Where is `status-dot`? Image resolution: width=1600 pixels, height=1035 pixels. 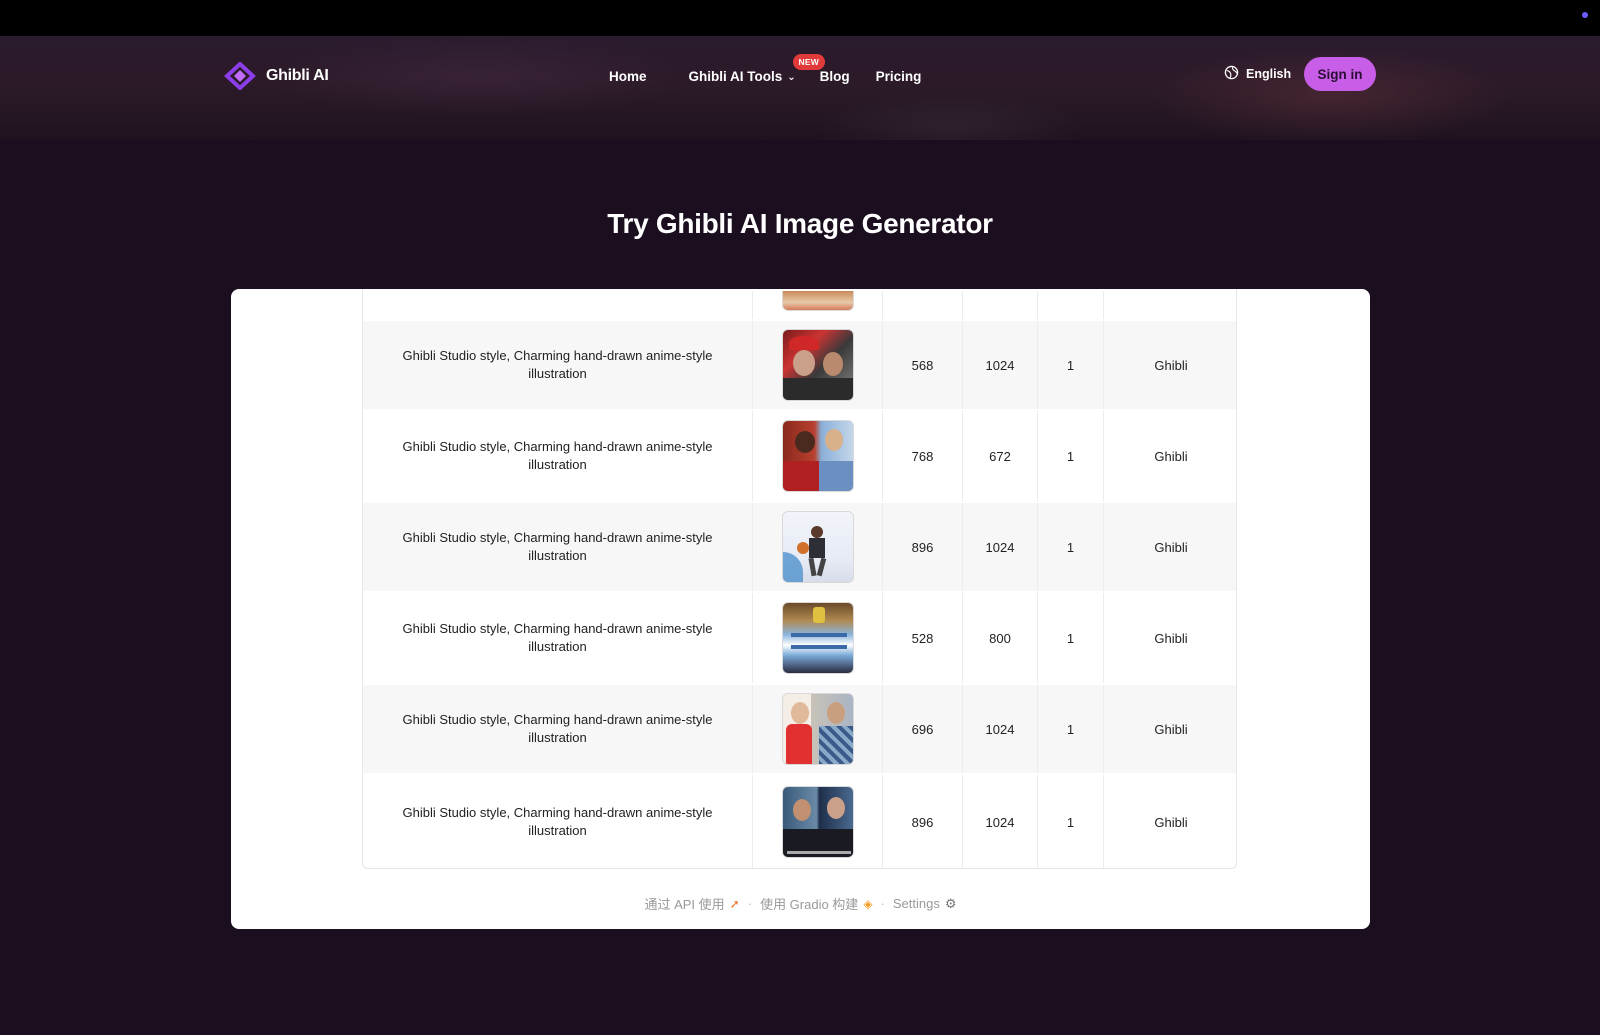
status-dot is located at coordinates (1585, 15).